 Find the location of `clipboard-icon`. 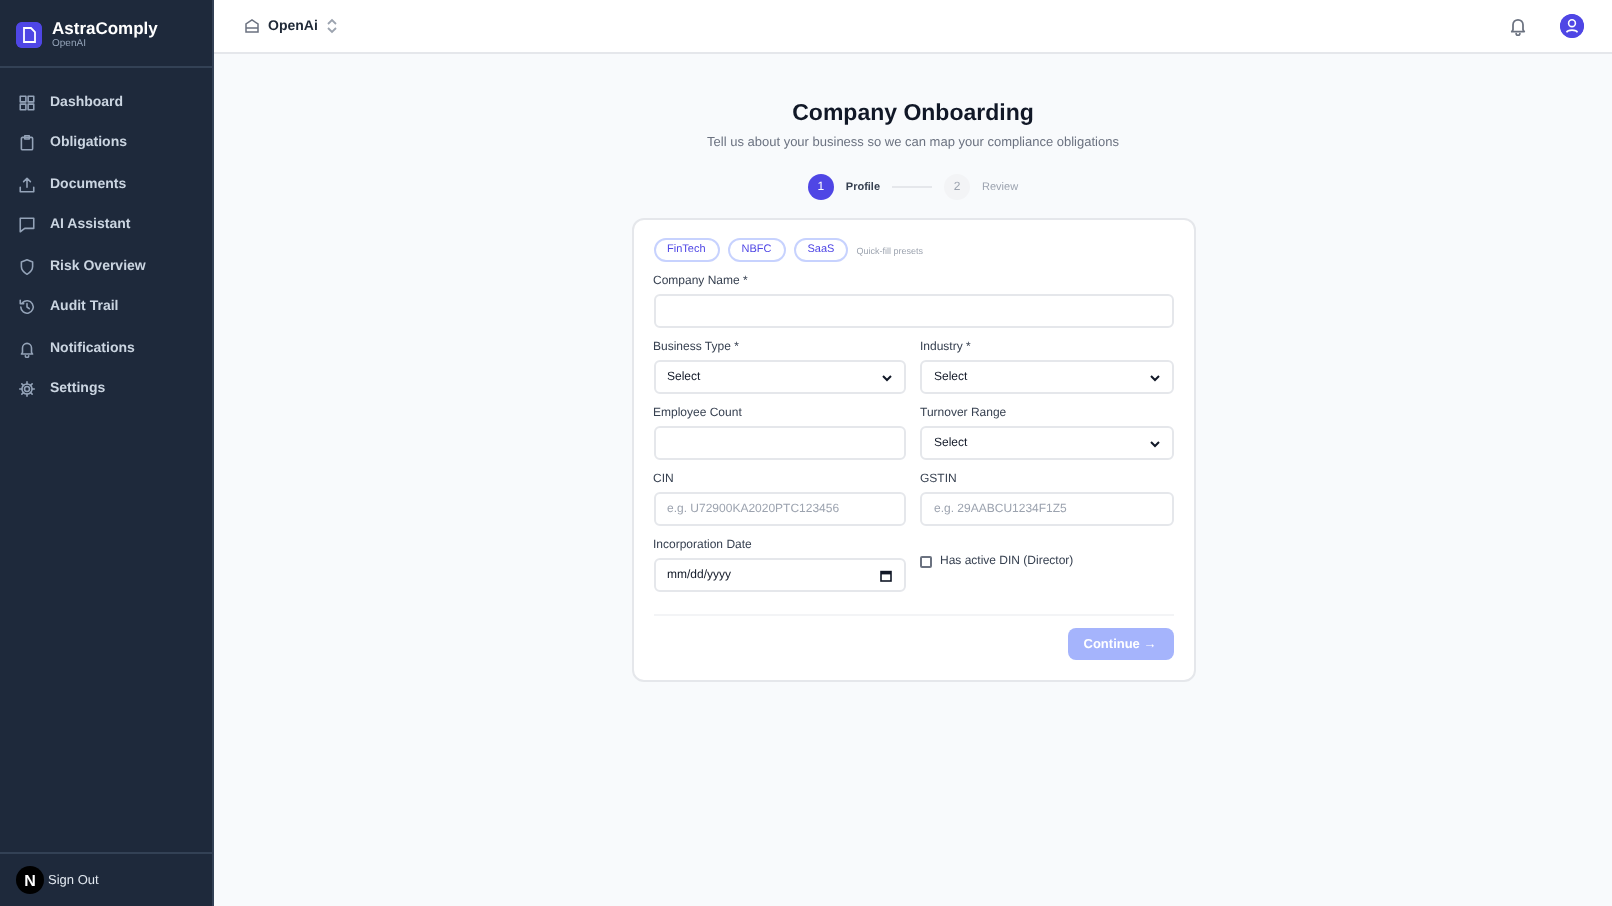

clipboard-icon is located at coordinates (27, 143).